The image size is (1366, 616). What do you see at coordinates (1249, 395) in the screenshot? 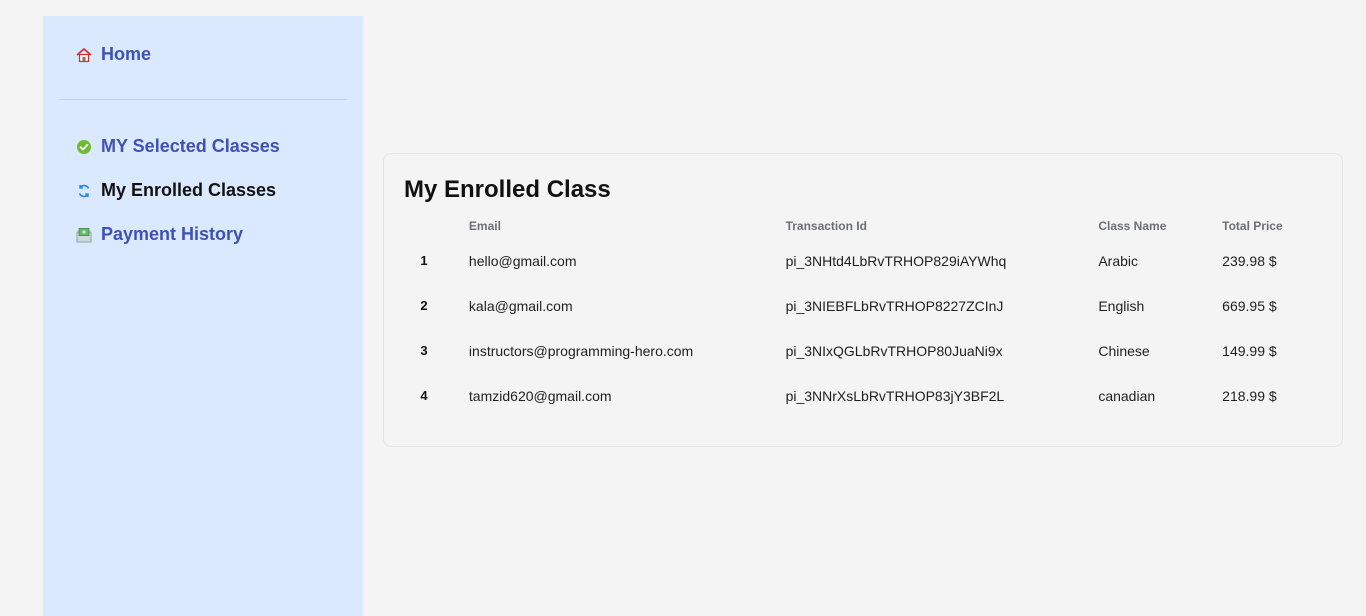
I see `row-total-price: 218.99 $` at bounding box center [1249, 395].